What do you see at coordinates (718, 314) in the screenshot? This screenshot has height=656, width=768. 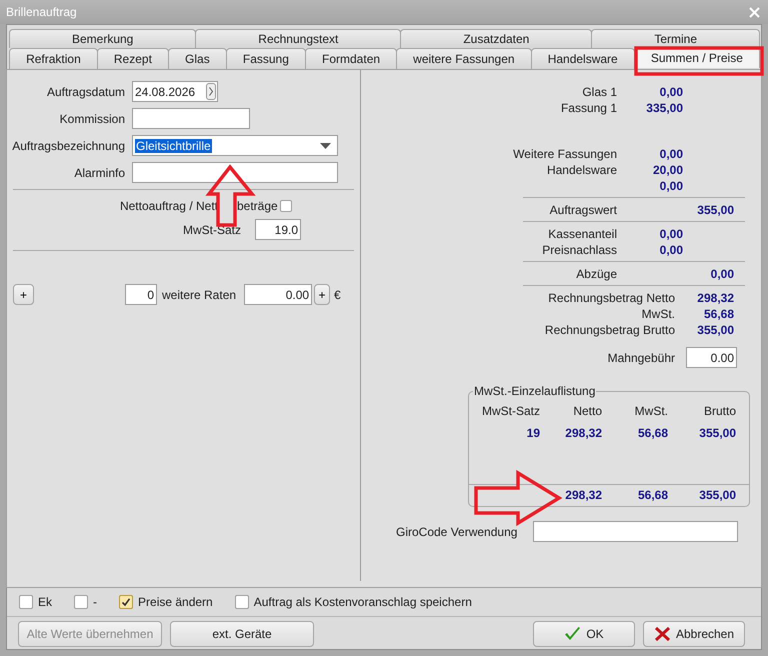 I see `summary-value: 56,68` at bounding box center [718, 314].